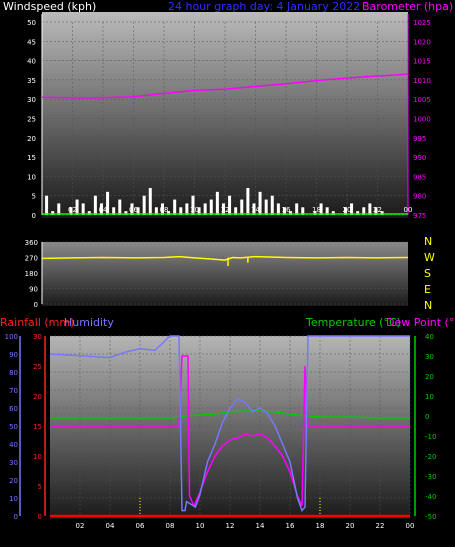 This screenshot has height=547, width=455. I want to click on humidity-tick-label-20: 20, so click(13, 481).